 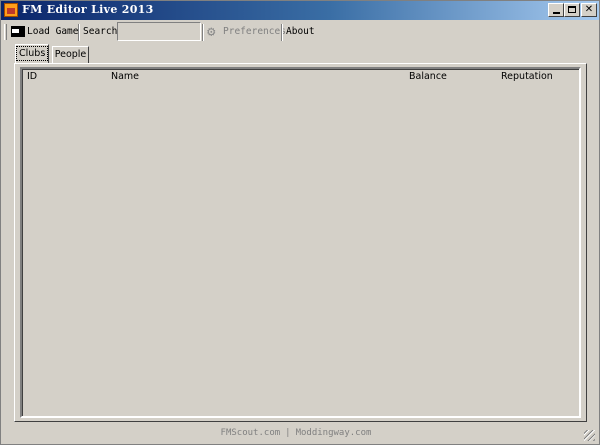 What do you see at coordinates (32, 76) in the screenshot?
I see `column-header-id: ID` at bounding box center [32, 76].